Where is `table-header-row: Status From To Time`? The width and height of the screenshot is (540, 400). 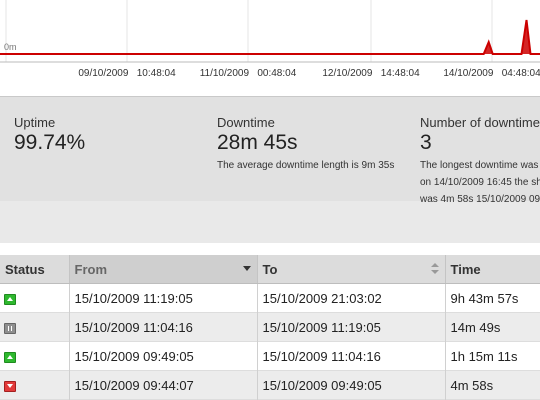 table-header-row: Status From To Time is located at coordinates (270, 269).